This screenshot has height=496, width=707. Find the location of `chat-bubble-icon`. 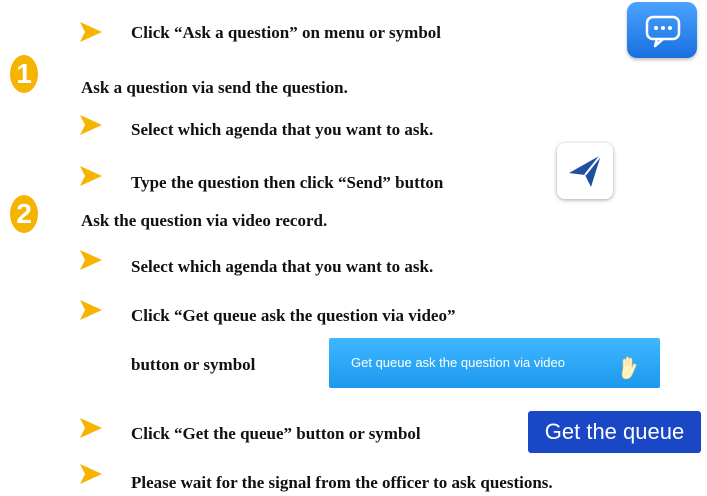

chat-bubble-icon is located at coordinates (662, 30).